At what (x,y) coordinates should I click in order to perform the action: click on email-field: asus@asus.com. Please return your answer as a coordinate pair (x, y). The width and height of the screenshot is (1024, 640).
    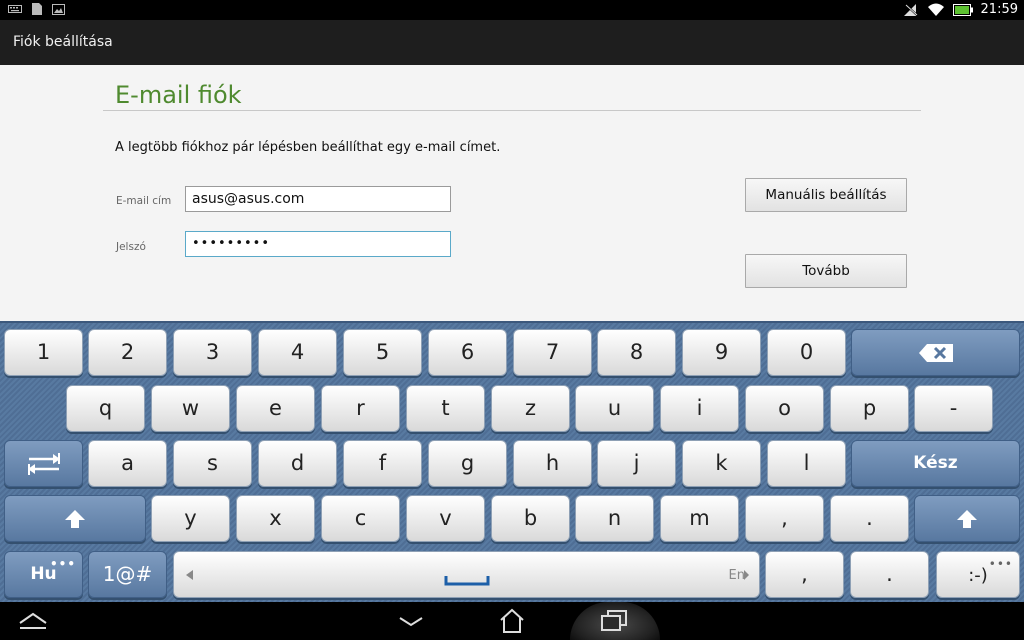
    Looking at the image, I should click on (318, 199).